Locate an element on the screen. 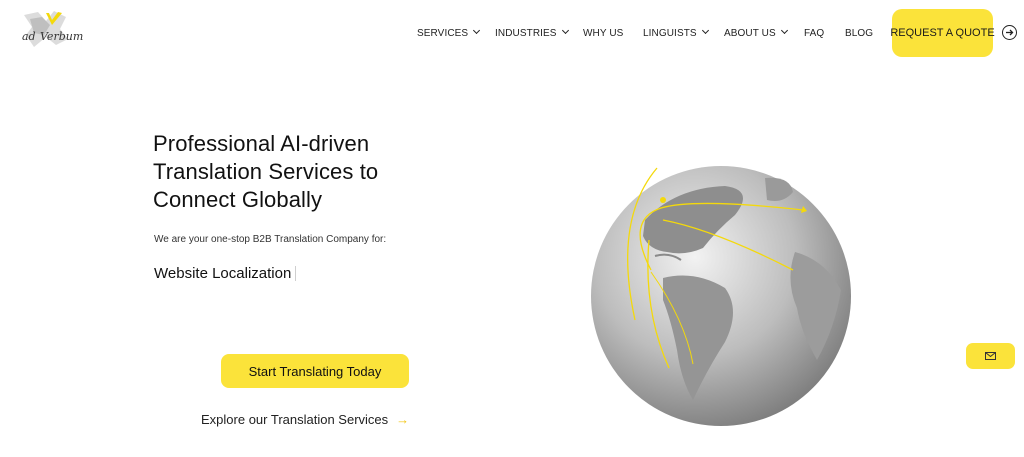 This screenshot has height=457, width=1024. explore-services-label: Explore our Translation Services is located at coordinates (295, 419).